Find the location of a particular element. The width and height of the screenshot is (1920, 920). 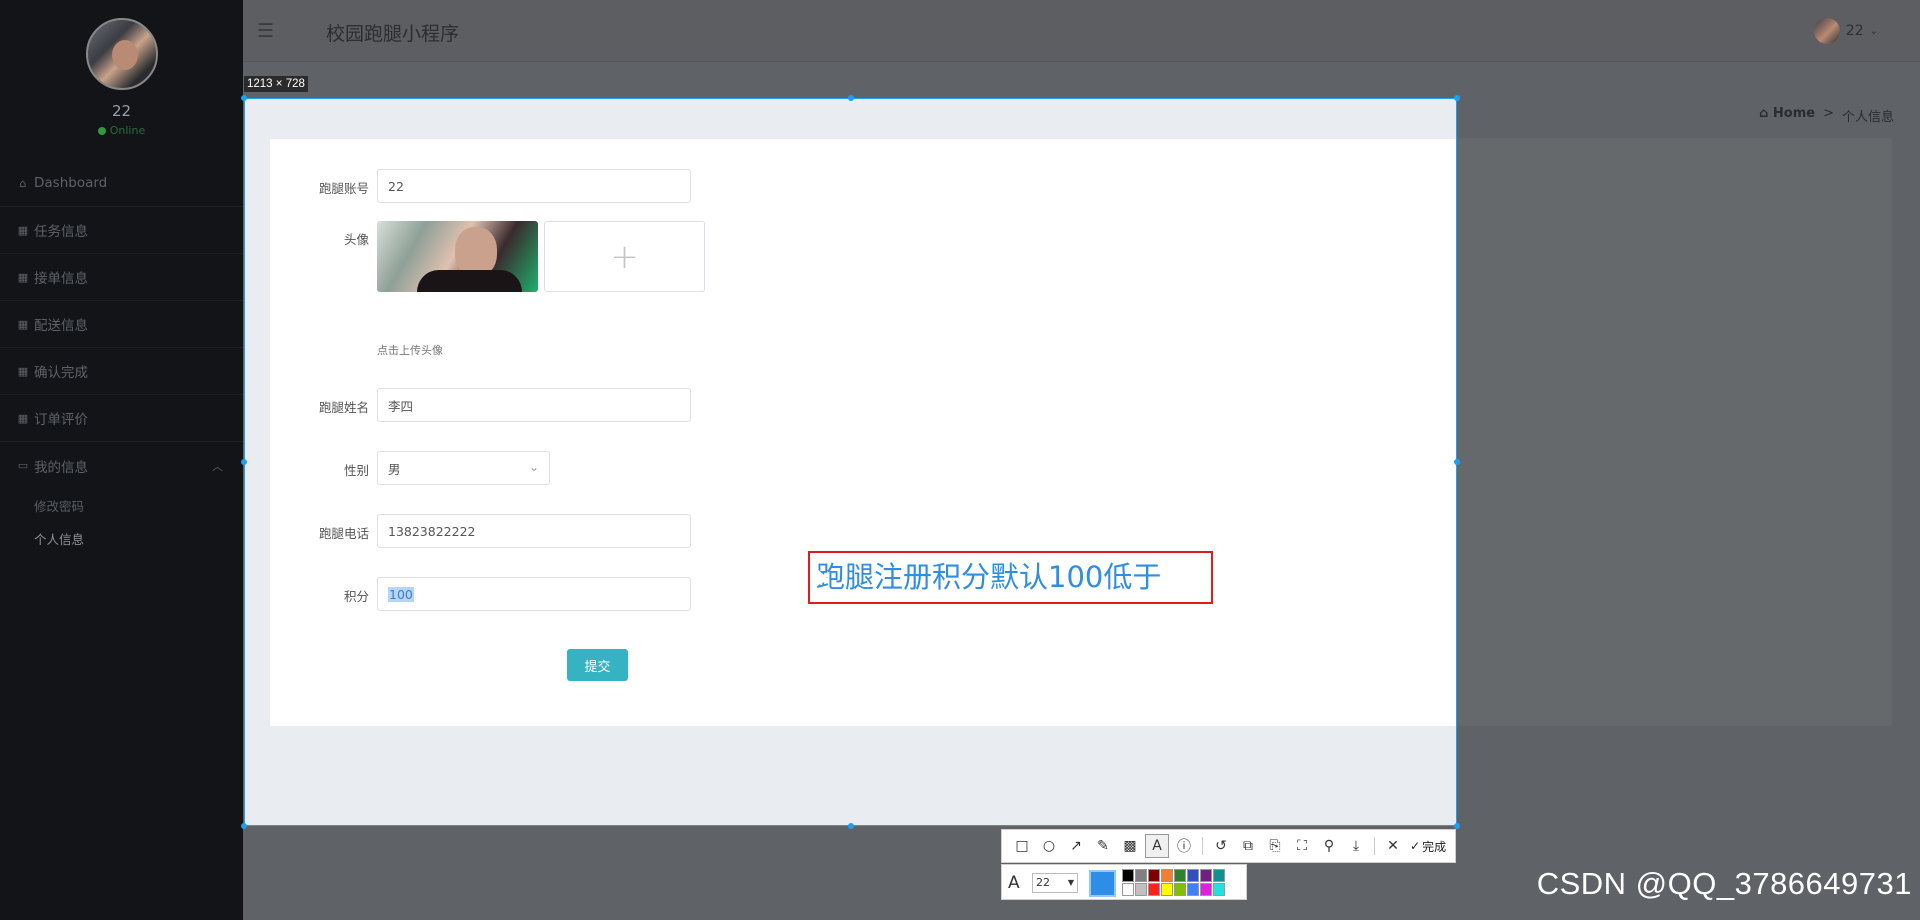

menu-toggle-icon: ☰ is located at coordinates (265, 31).